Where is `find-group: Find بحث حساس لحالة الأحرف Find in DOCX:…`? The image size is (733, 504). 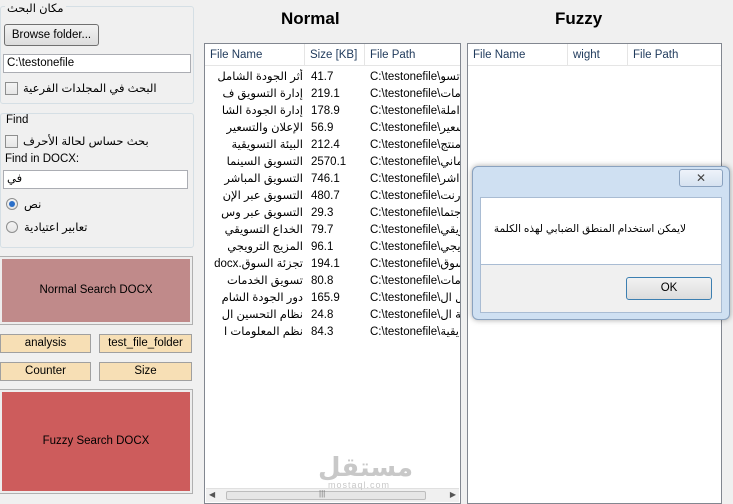 find-group: Find بحث حساس لحالة الأحرف Find in DOCX:… is located at coordinates (97, 180).